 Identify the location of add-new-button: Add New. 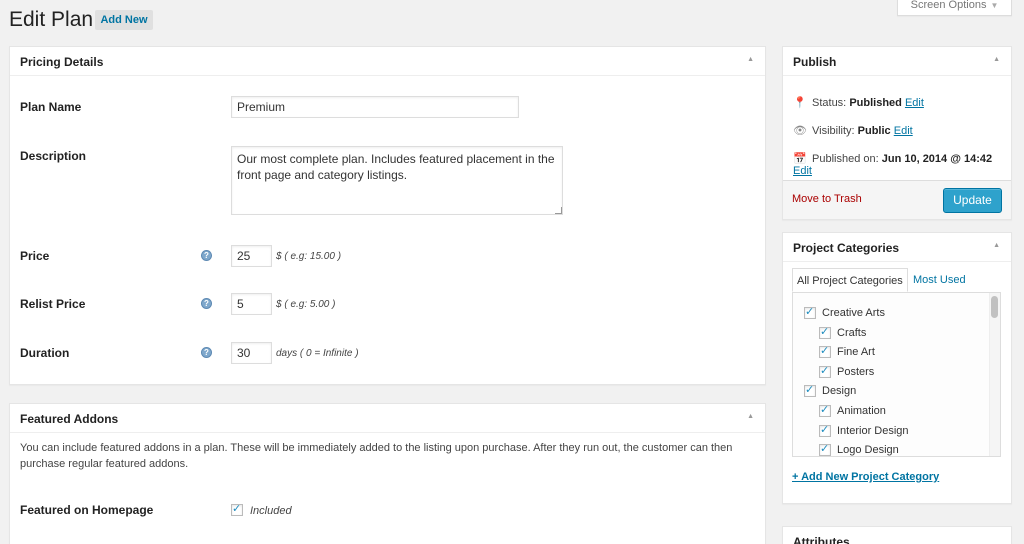
(124, 20).